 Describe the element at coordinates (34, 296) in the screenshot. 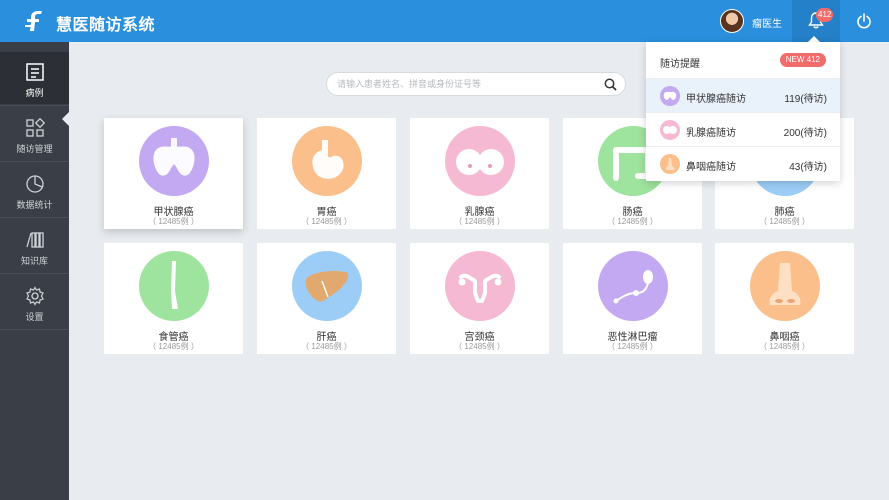

I see `gear-icon` at that location.